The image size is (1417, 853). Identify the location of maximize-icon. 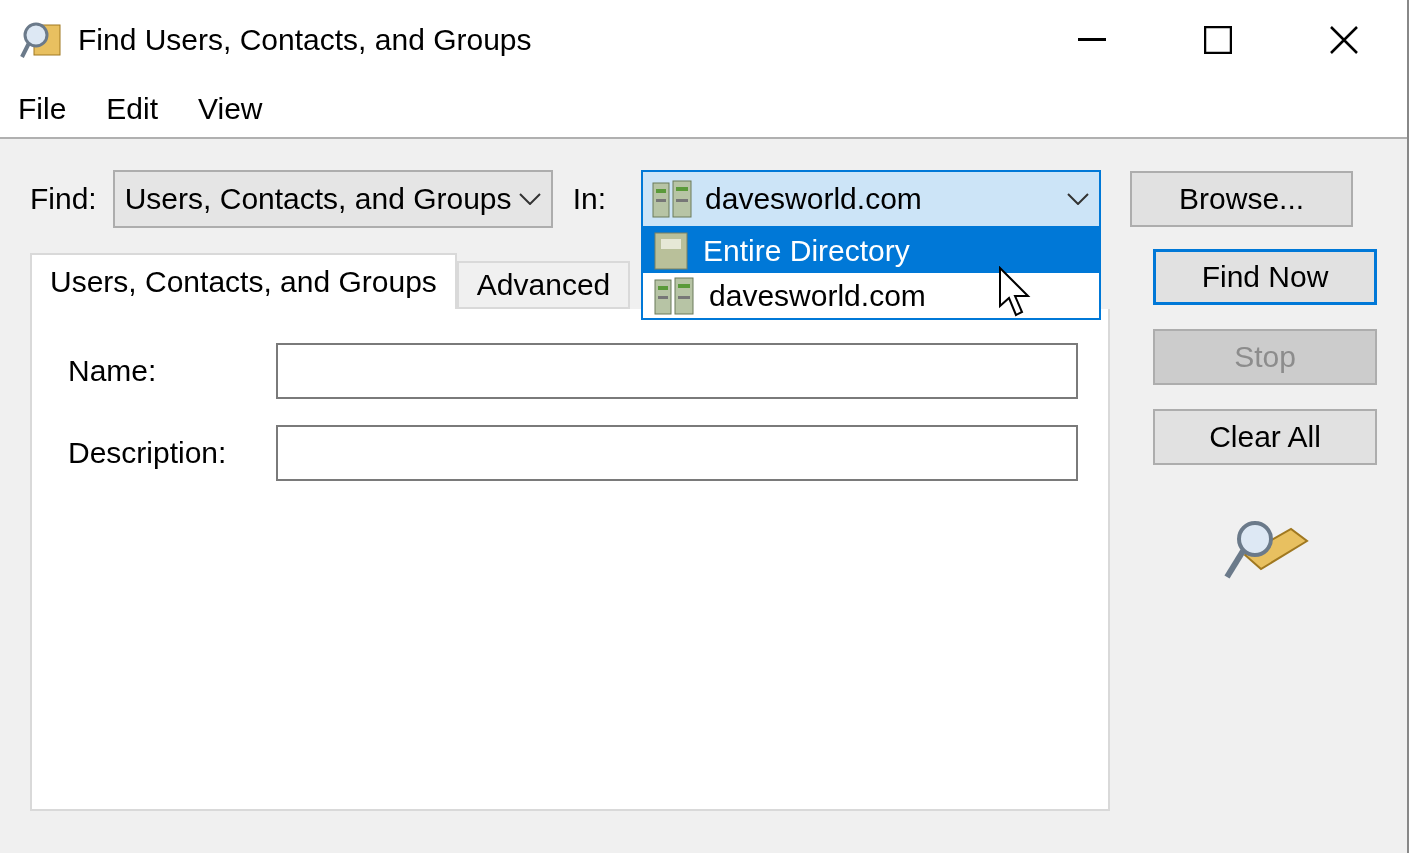
(1218, 40).